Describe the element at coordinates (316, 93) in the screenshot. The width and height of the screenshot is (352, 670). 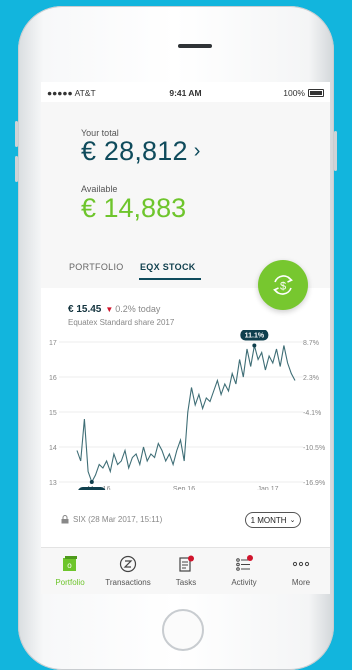
I see `battery-icon` at that location.